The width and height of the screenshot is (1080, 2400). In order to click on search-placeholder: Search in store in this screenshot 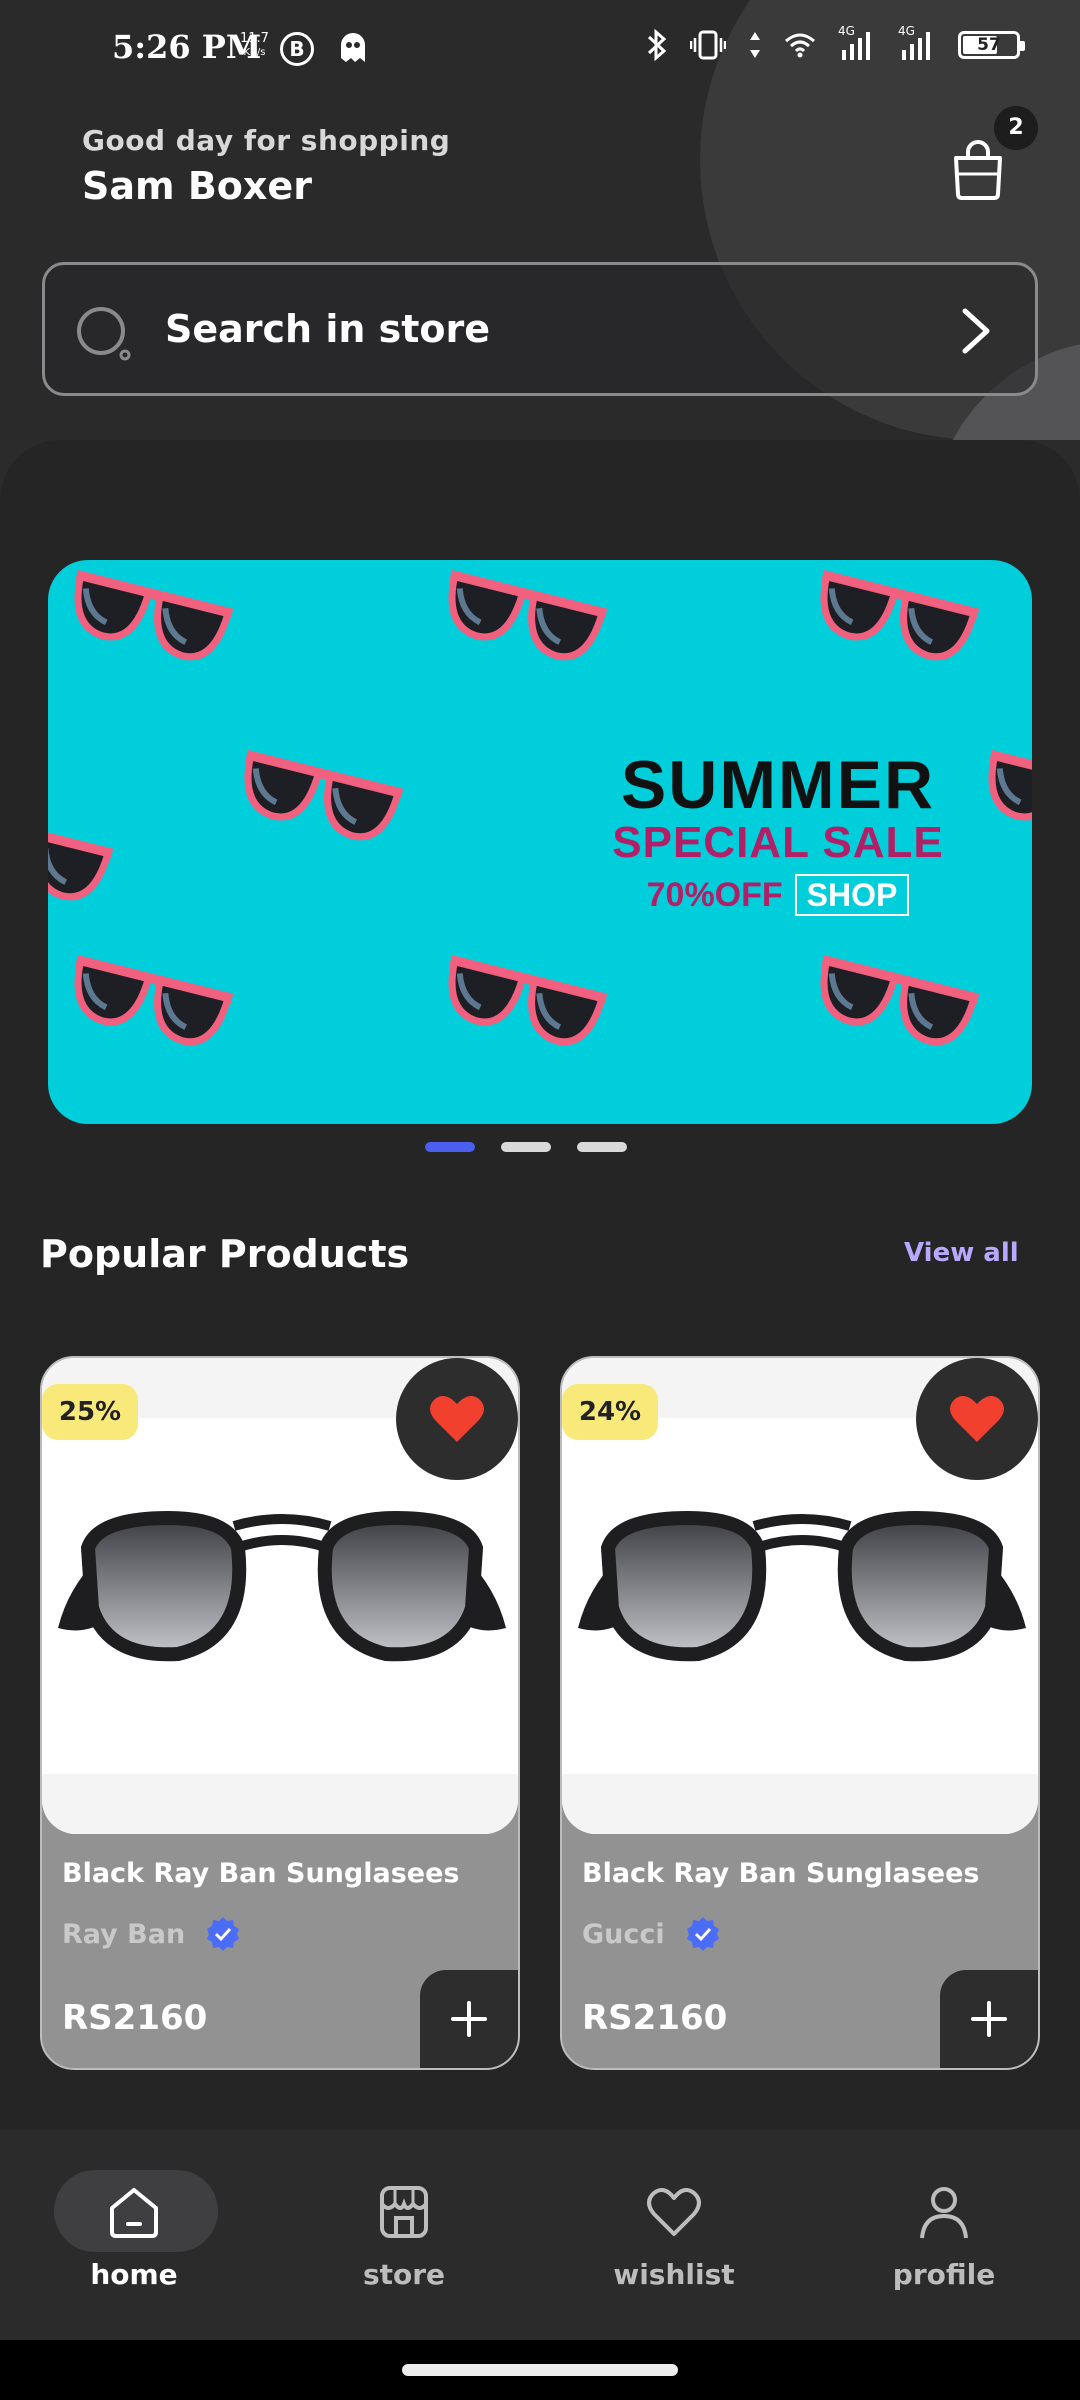, I will do `click(328, 329)`.